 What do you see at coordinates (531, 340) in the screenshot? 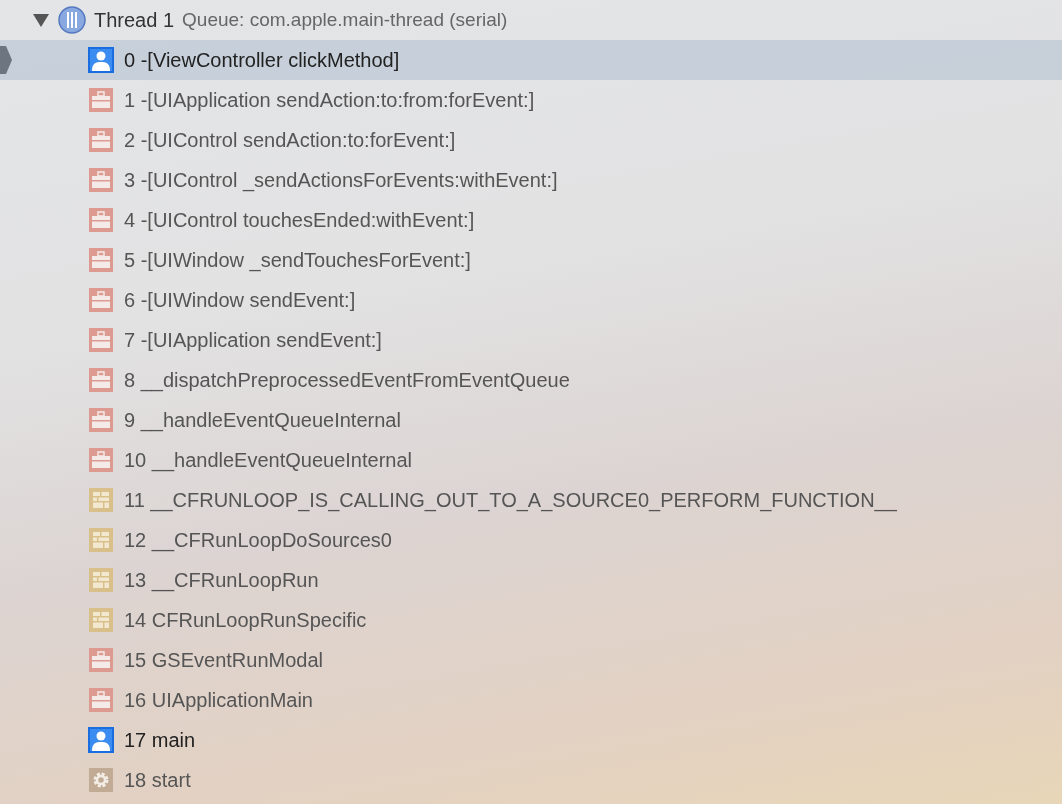
I see `stack-frame-row: 7 -[UIApplication sendEvent:]` at bounding box center [531, 340].